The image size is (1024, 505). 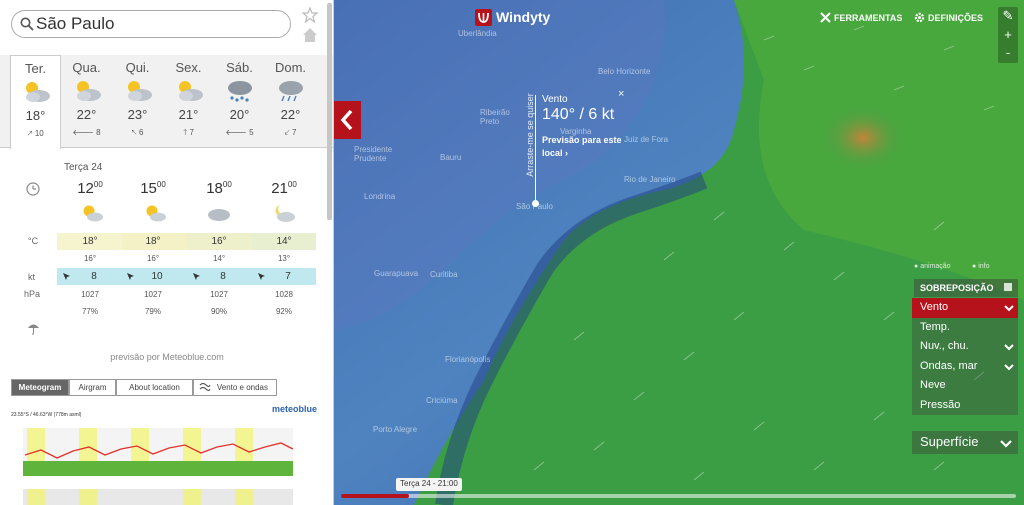 I want to click on city-label: Bauru, so click(x=451, y=157).